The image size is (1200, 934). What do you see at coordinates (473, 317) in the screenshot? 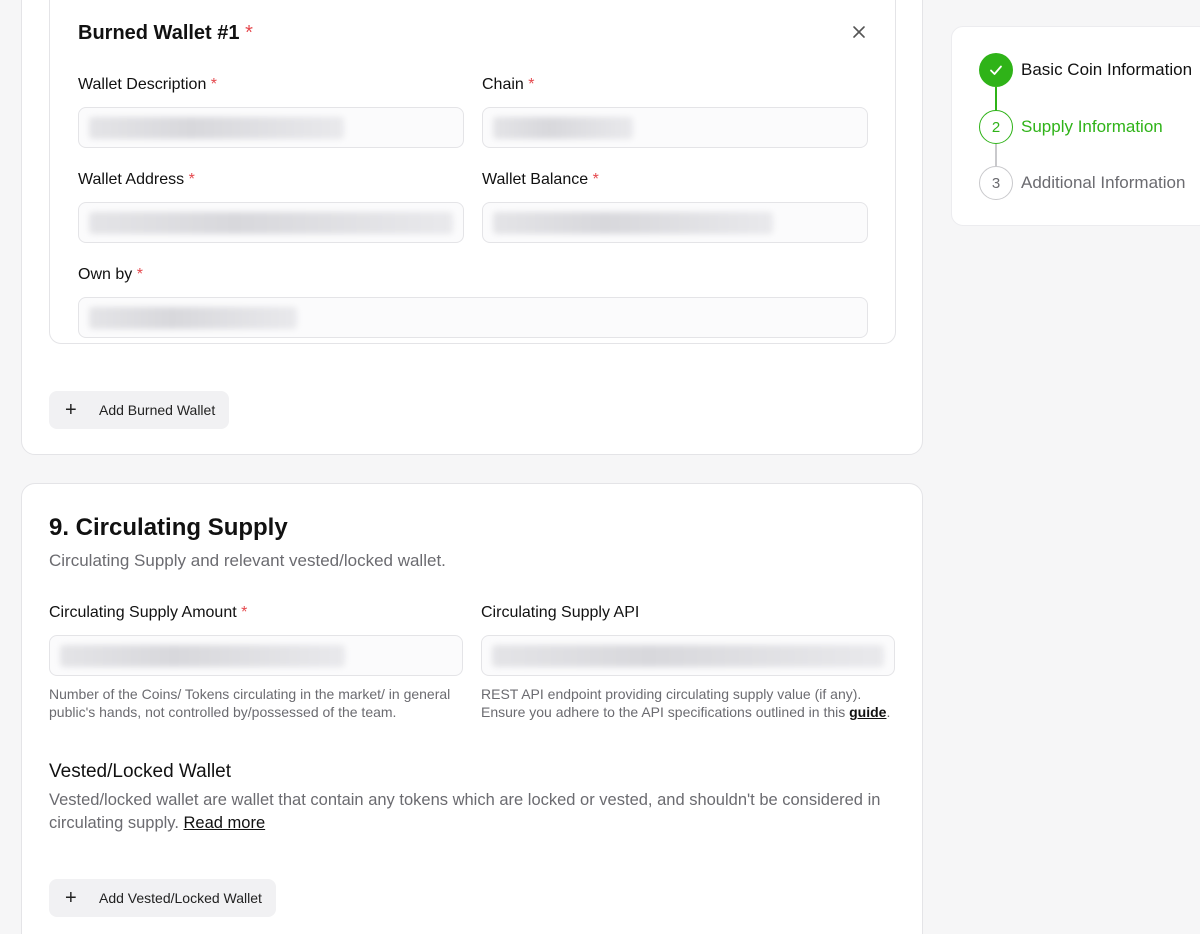
I see `own-by-input` at bounding box center [473, 317].